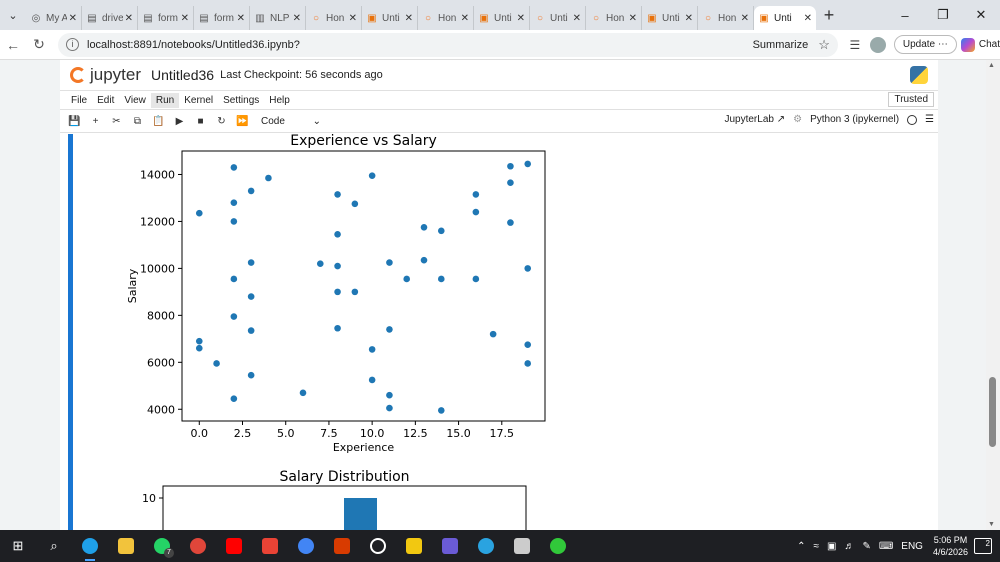 The image size is (1000, 562). Describe the element at coordinates (750, 119) in the screenshot. I see `jupyterlab-link: JupyterLab ↗` at that location.